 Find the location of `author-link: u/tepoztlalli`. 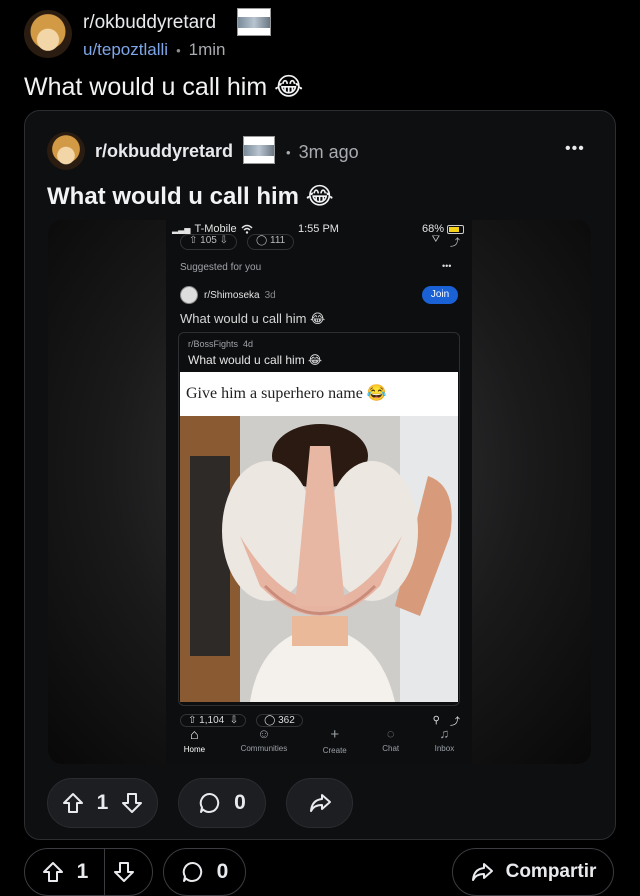

author-link: u/tepoztlalli is located at coordinates (125, 50).